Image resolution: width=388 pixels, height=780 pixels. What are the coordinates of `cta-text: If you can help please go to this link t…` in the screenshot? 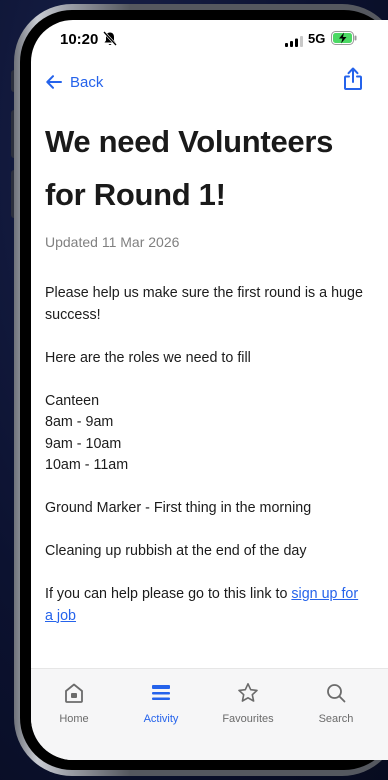 It's located at (168, 594).